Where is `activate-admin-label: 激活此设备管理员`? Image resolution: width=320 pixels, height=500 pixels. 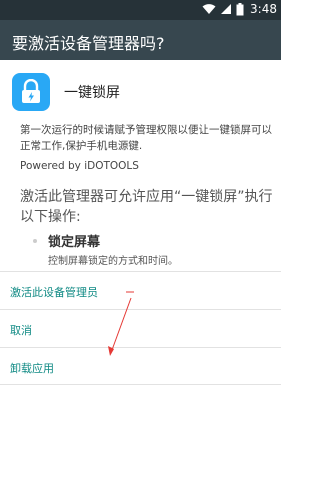
activate-admin-label: 激活此设备管理员 is located at coordinates (54, 292).